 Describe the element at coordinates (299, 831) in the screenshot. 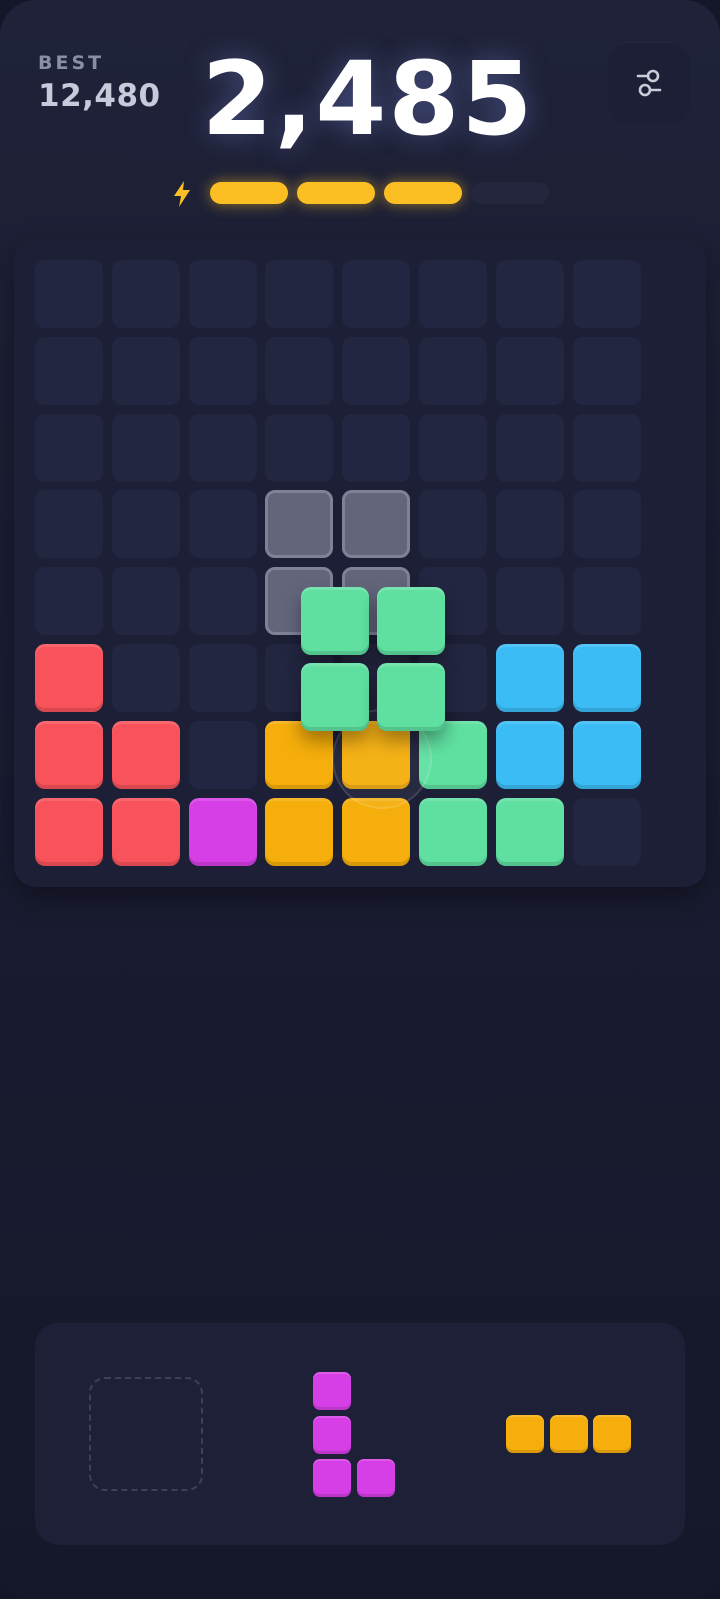

I see `board-block-orange` at that location.